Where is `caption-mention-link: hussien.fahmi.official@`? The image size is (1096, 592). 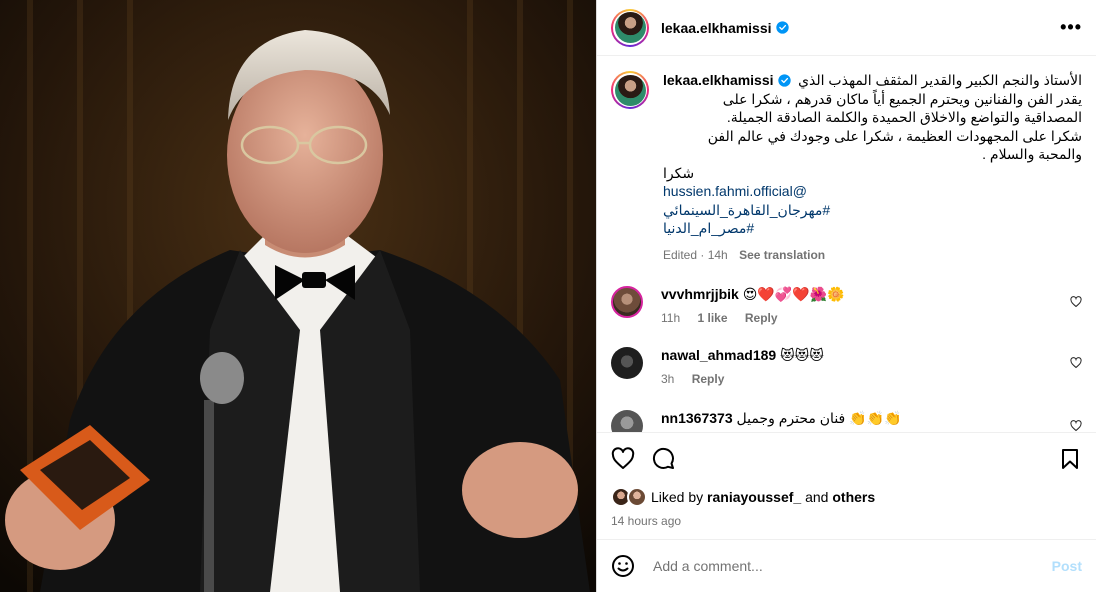 caption-mention-link: hussien.fahmi.official@ is located at coordinates (735, 191).